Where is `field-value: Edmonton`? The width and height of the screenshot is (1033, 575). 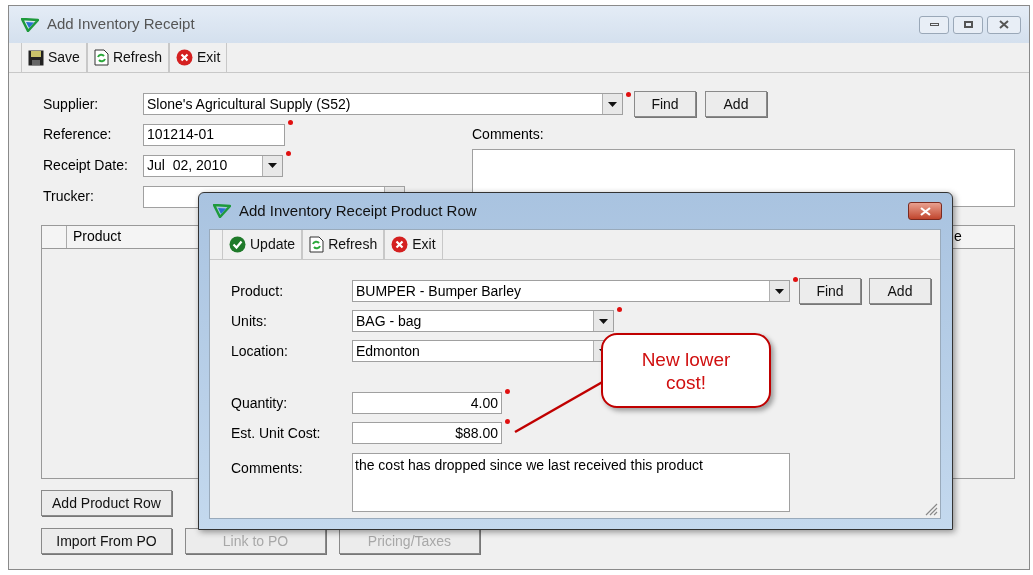
field-value: Edmonton is located at coordinates (388, 351).